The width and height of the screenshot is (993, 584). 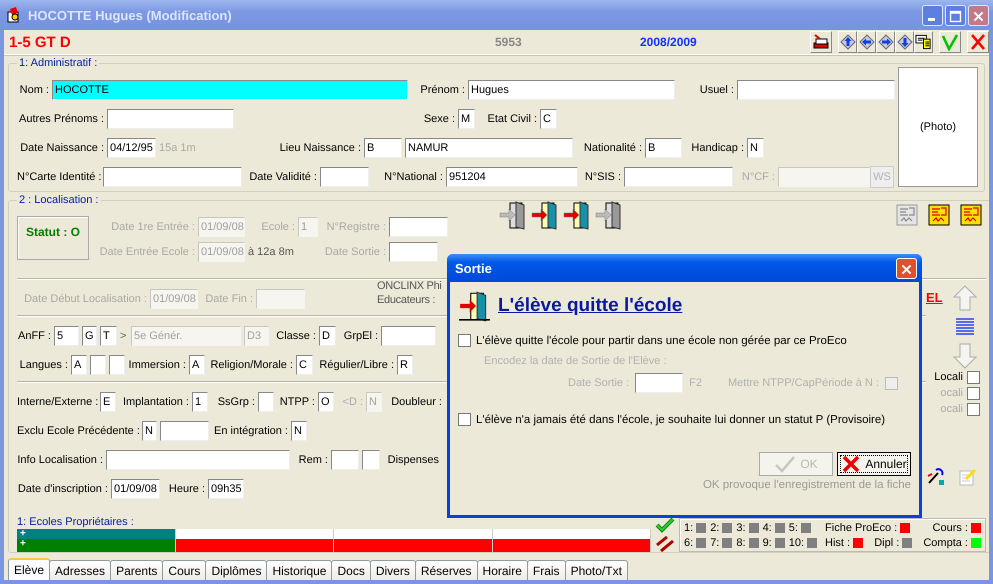 What do you see at coordinates (446, 570) in the screenshot?
I see `tab: Réserves` at bounding box center [446, 570].